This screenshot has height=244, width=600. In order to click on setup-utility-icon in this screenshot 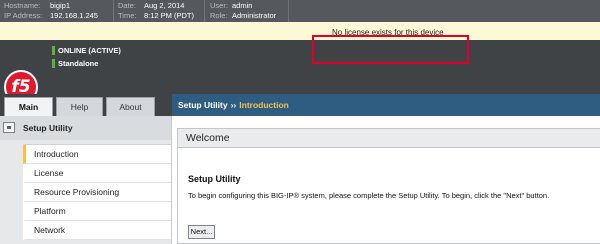, I will do `click(9, 127)`.